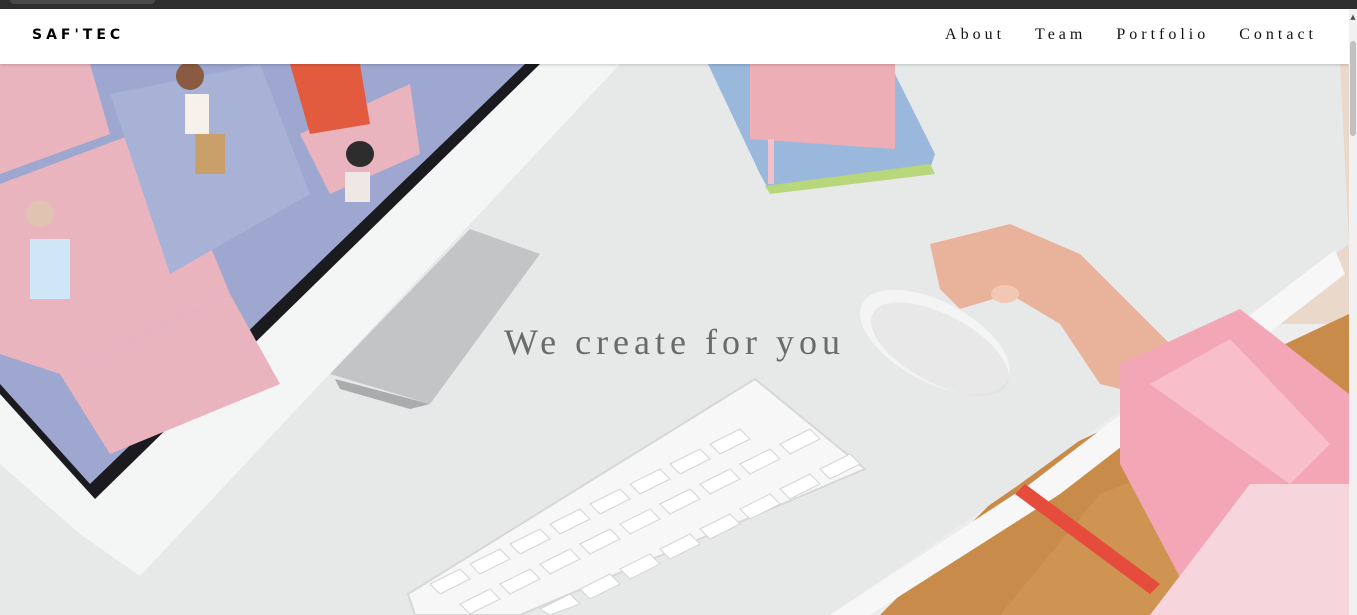 This screenshot has height=615, width=1357. I want to click on page-scrollbar: ▲, so click(1353, 312).